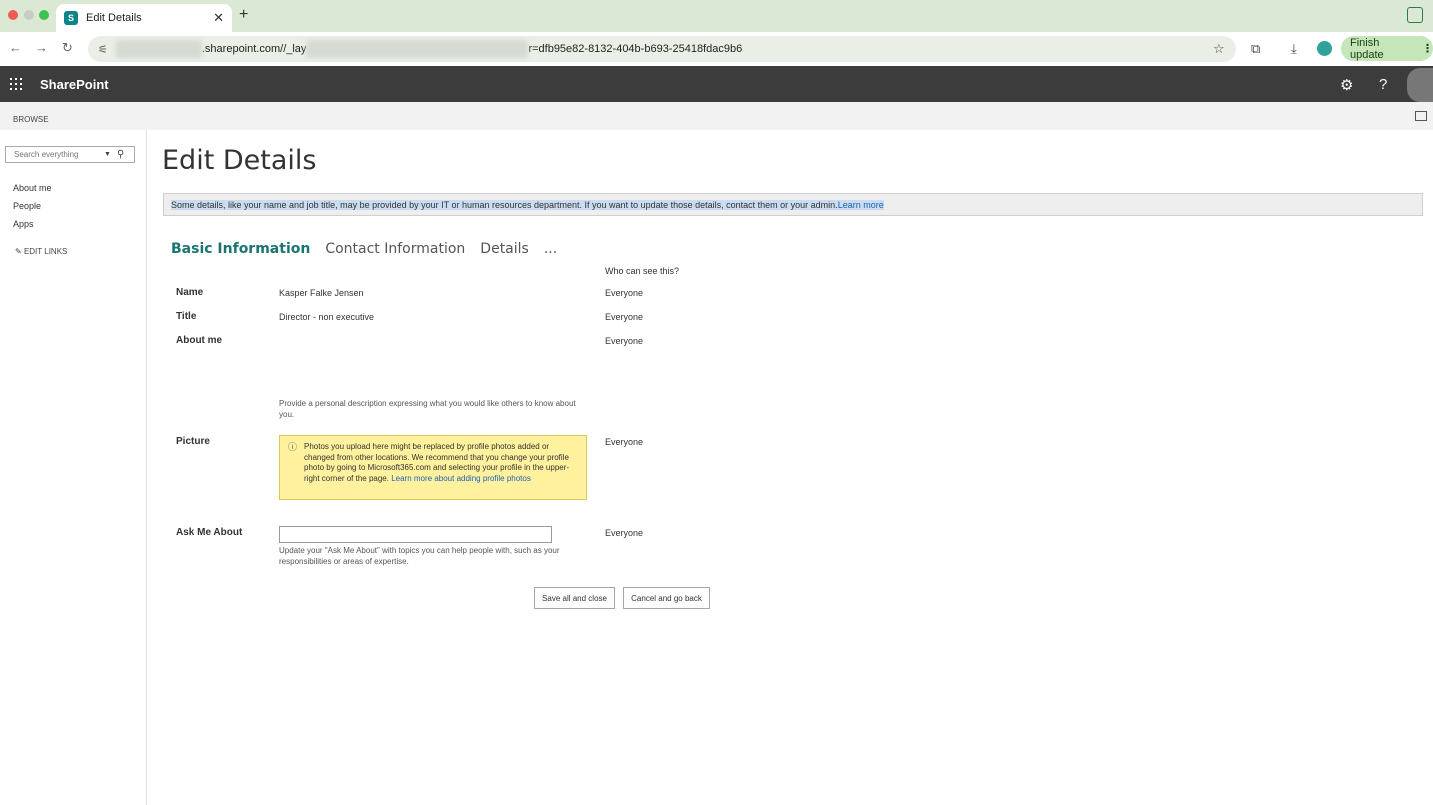  I want to click on title-privacy: Everyone, so click(624, 317).